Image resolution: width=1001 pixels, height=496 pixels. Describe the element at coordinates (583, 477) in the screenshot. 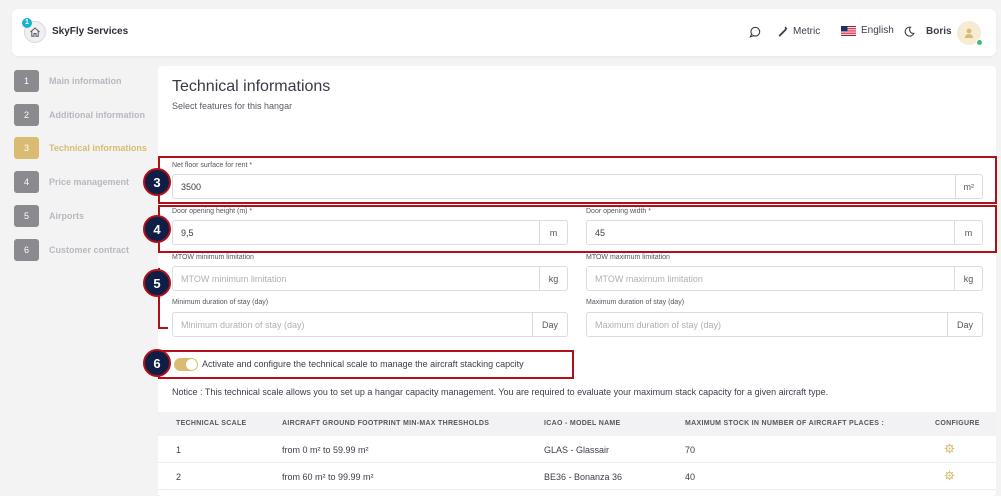

I see `cell-model: BE36 - Bonanza 36` at that location.